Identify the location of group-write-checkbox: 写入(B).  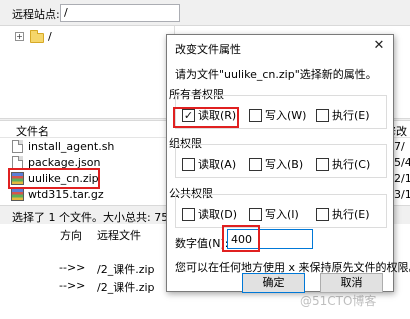
(276, 164).